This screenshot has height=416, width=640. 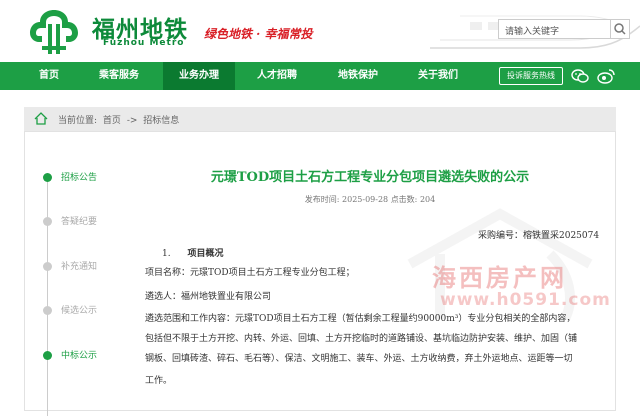 What do you see at coordinates (205, 254) in the screenshot?
I see `section-title: 项目概况` at bounding box center [205, 254].